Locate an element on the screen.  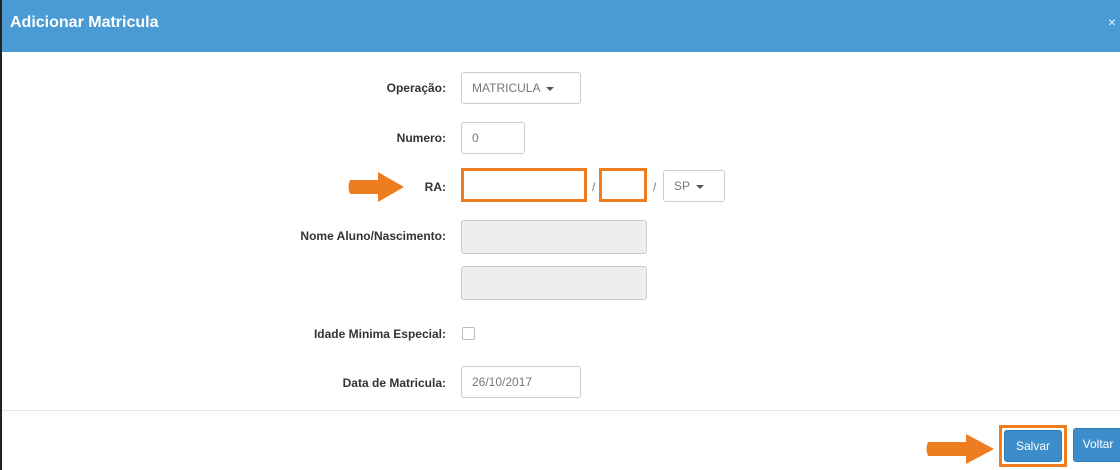
data-label: Data de Matricula: is located at coordinates (394, 383).